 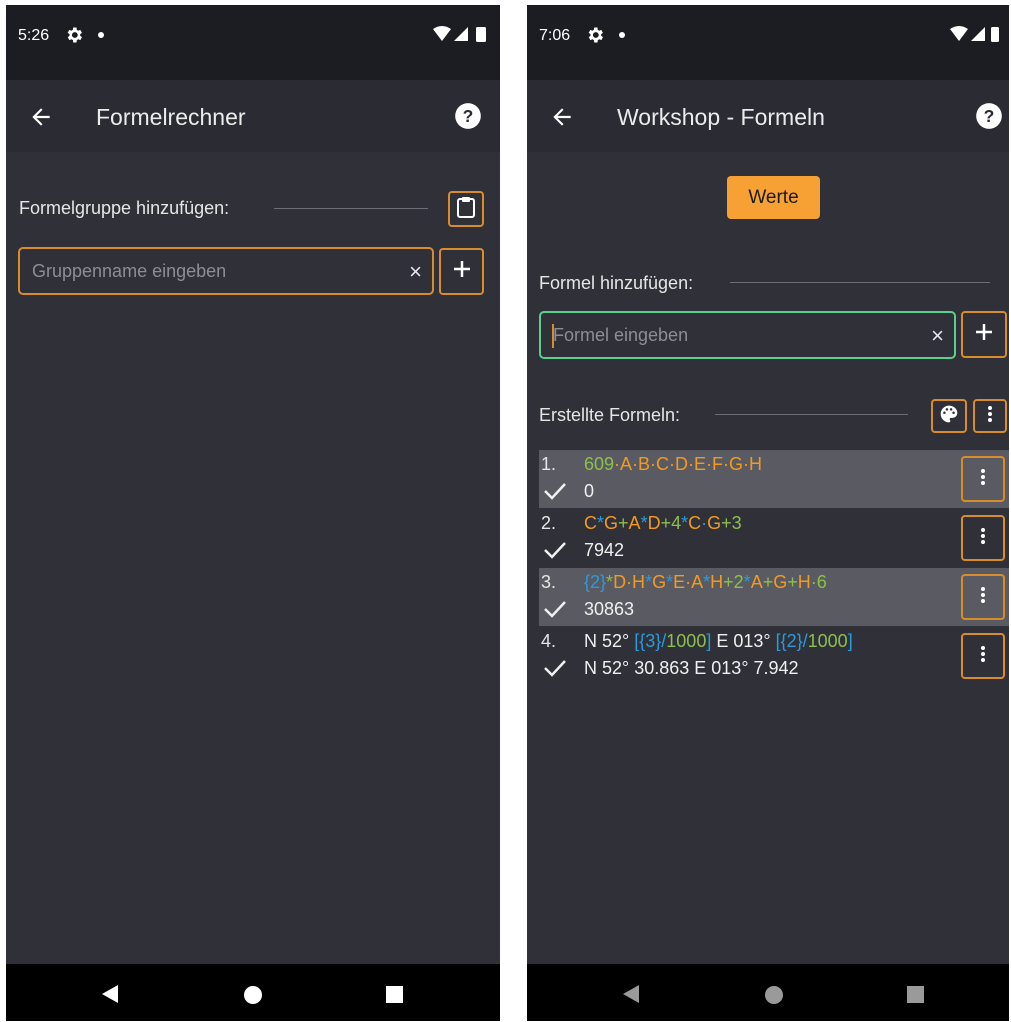 I want to click on formula-result: 0, so click(x=589, y=491).